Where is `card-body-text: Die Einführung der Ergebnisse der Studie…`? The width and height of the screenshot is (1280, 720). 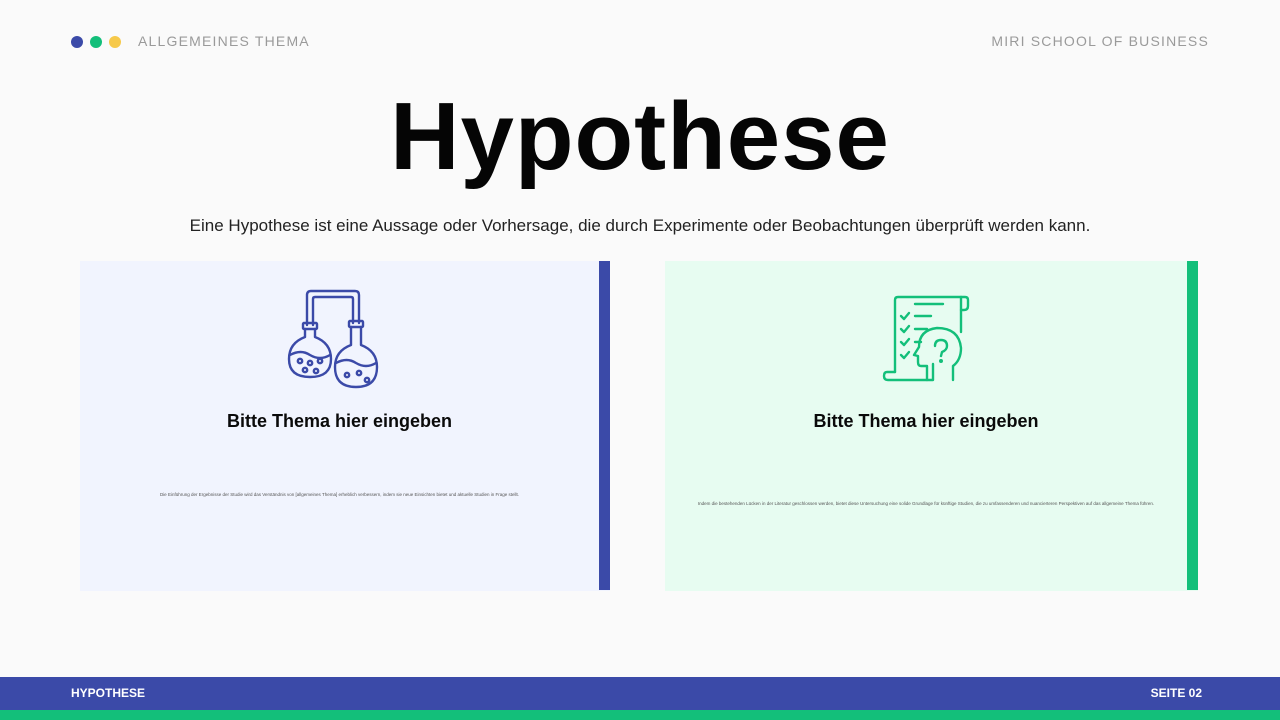
card-body-text: Die Einführung der Ergebnisse der Studie… is located at coordinates (339, 494).